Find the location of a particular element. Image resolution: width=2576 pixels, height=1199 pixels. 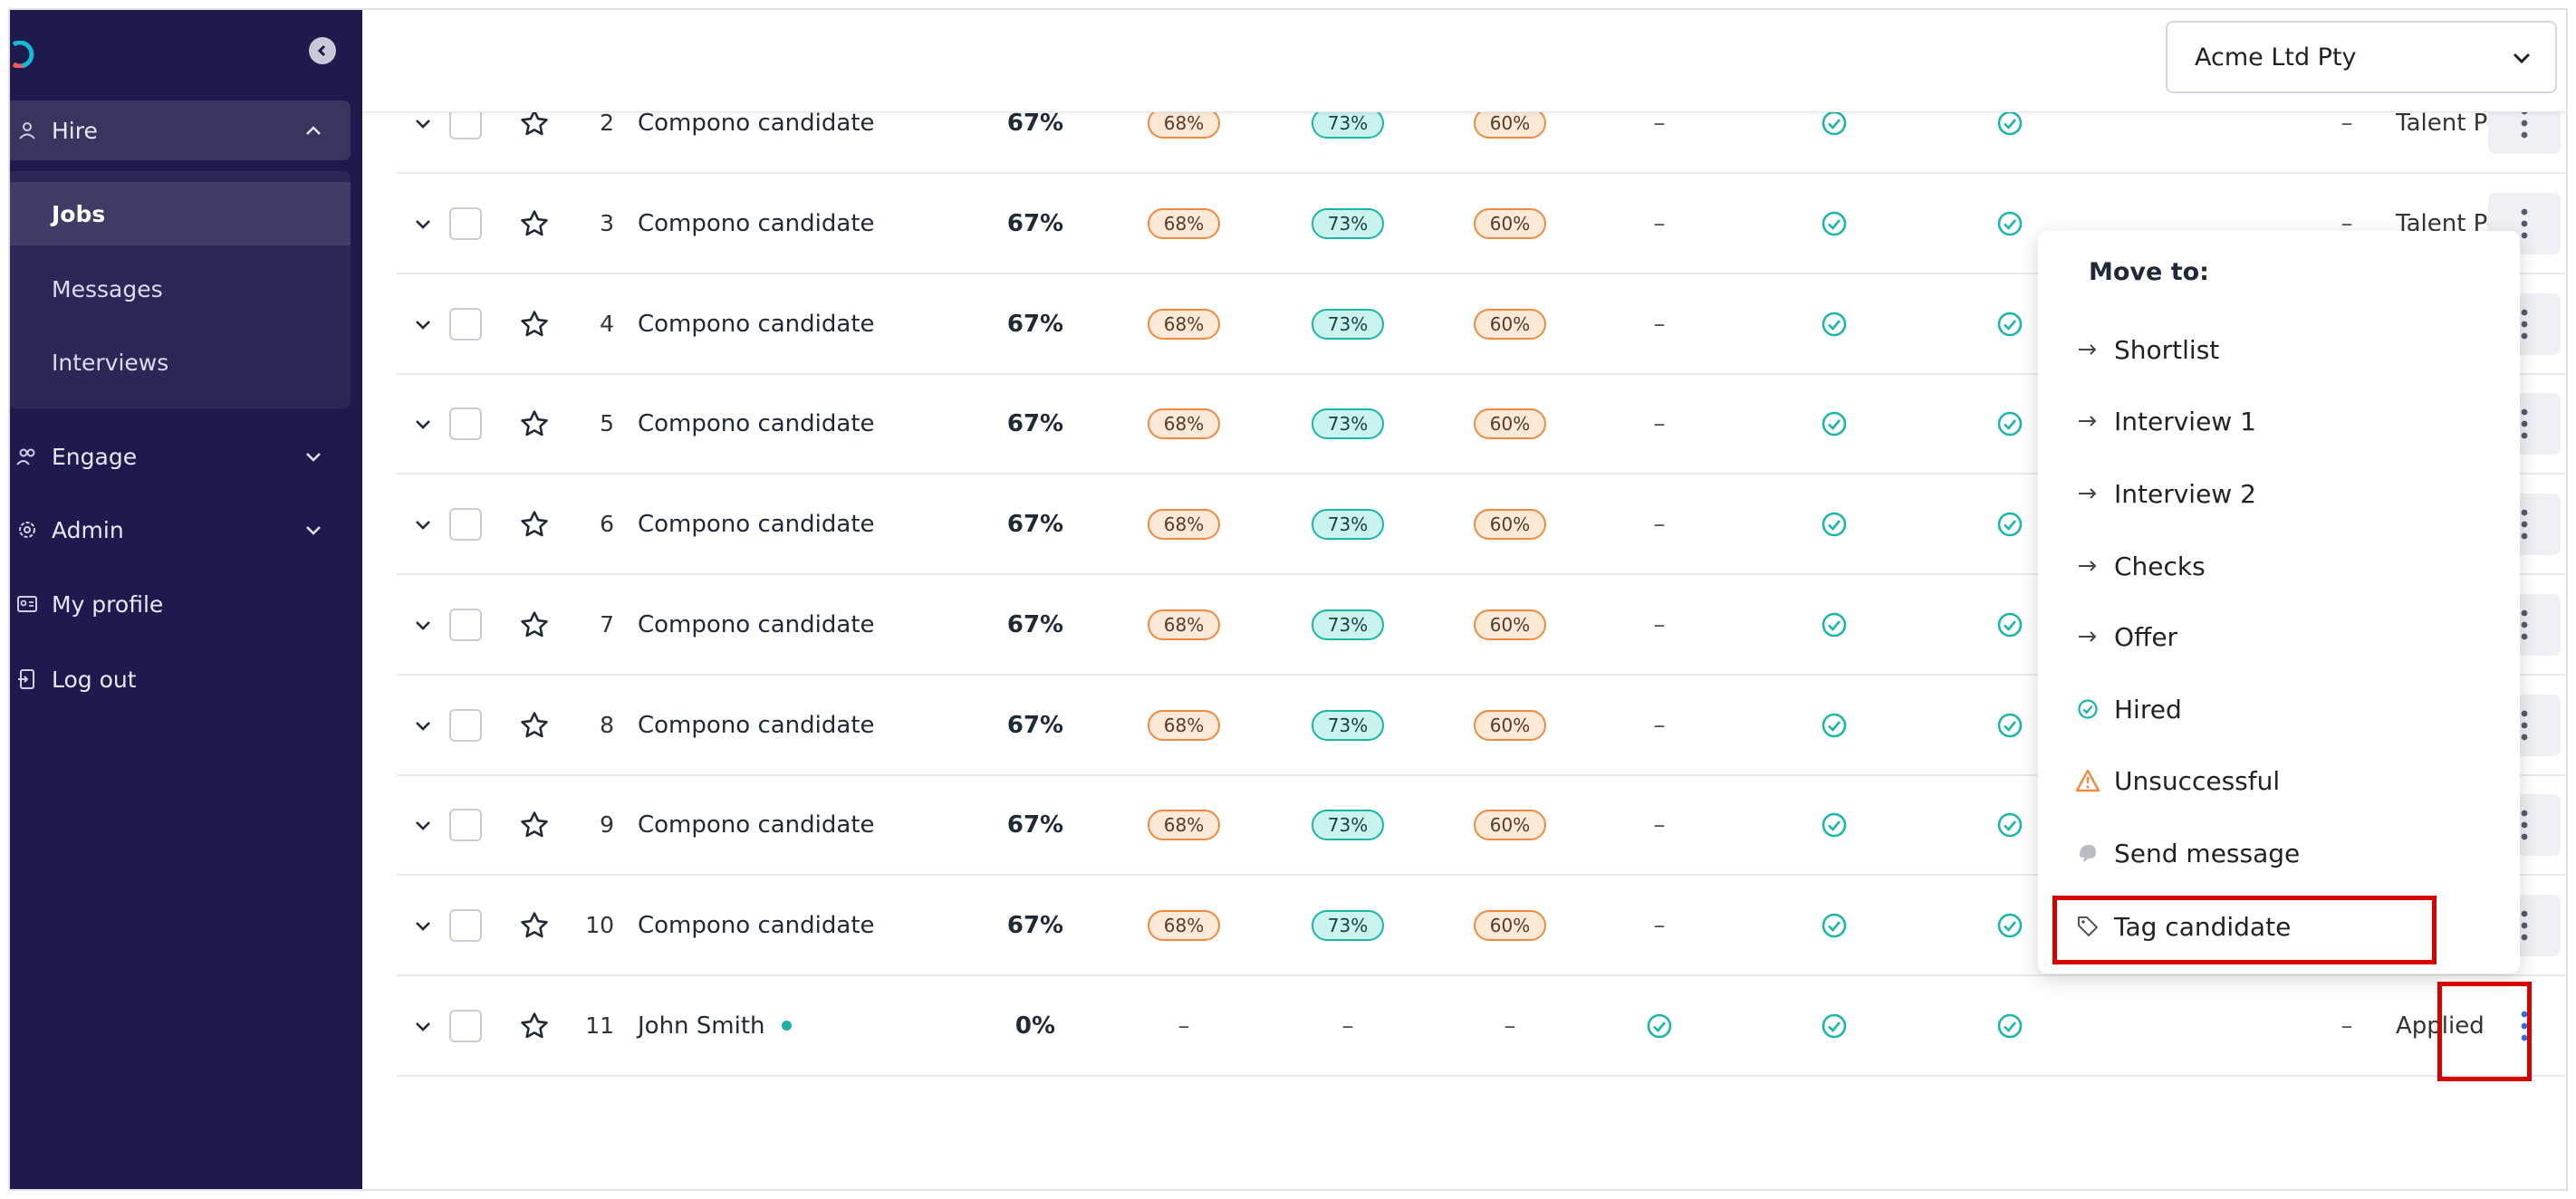

arrow-right-icon is located at coordinates (2087, 493).